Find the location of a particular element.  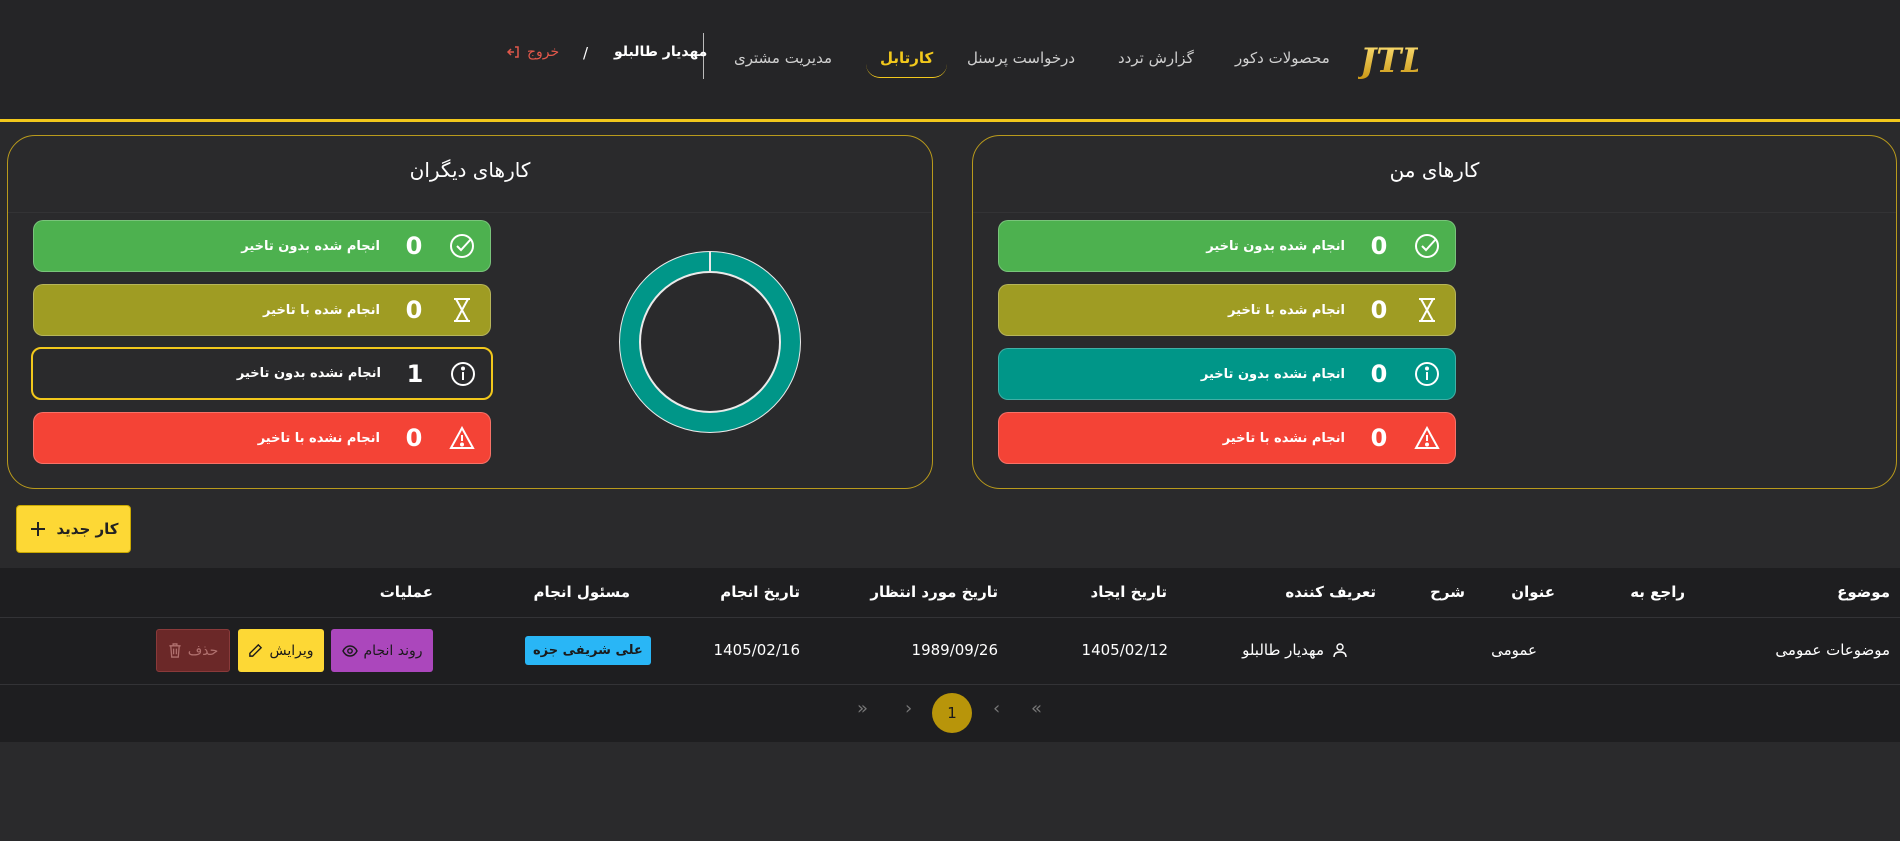

my-stat-done-late: 0 انجام شده با تاخیر is located at coordinates (1227, 310).